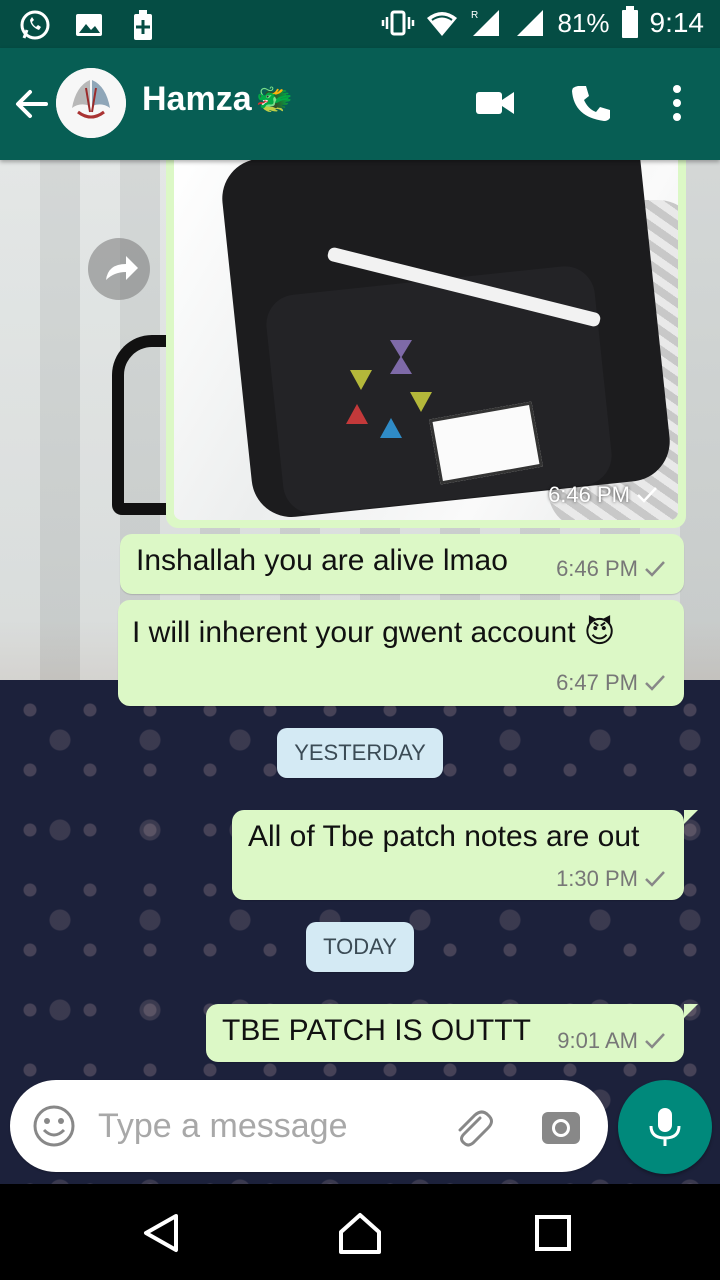 Image resolution: width=720 pixels, height=1280 pixels. I want to click on wings-emblem-icon, so click(91, 103).